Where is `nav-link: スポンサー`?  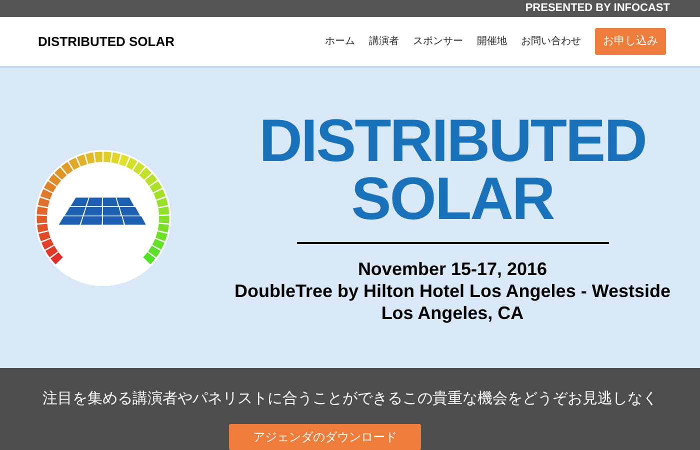
nav-link: スポンサー is located at coordinates (438, 42).